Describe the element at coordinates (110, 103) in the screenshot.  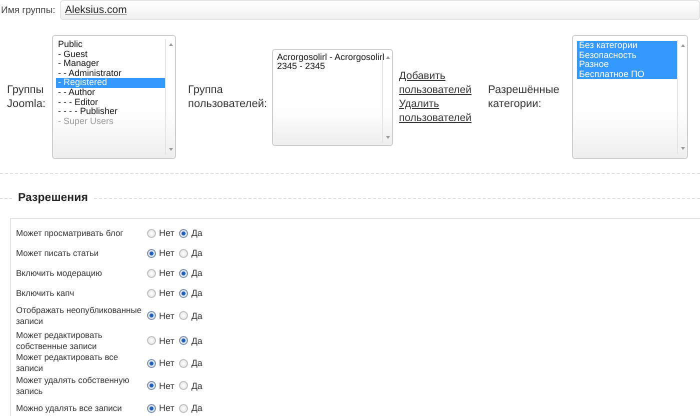
I see `list-option: - - - Editor` at that location.